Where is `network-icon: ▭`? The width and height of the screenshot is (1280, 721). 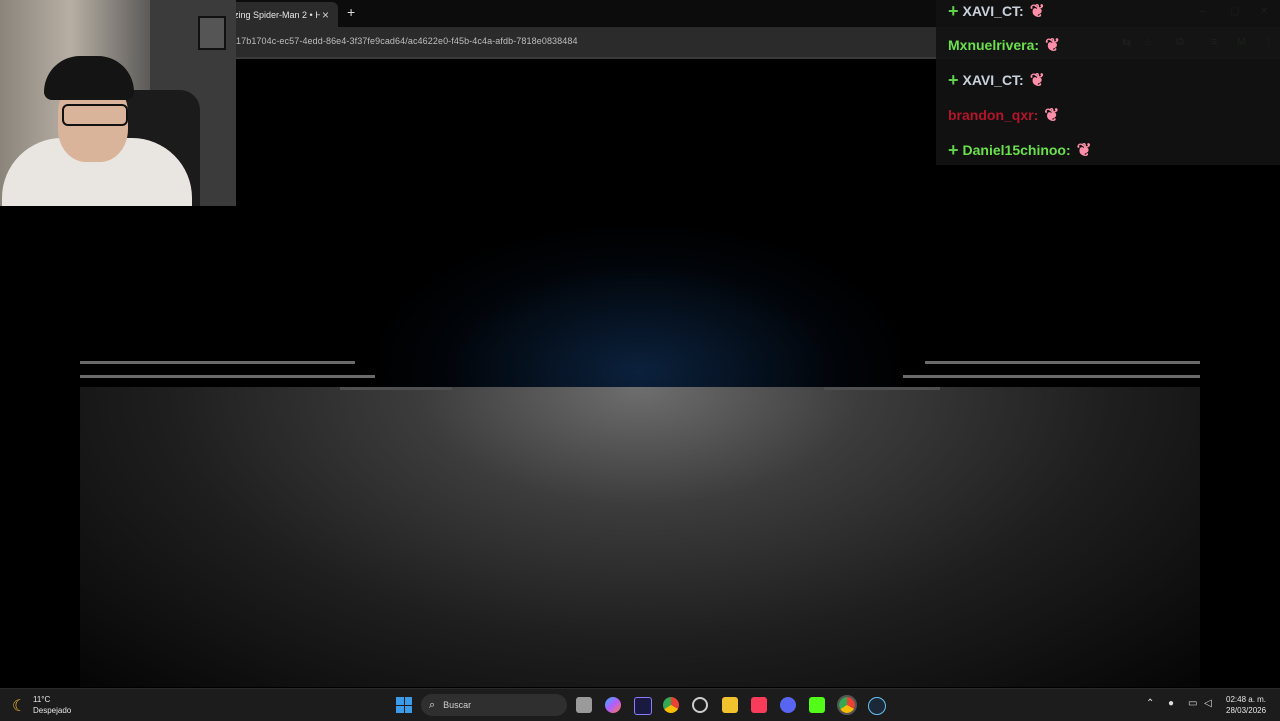 network-icon: ▭ is located at coordinates (1192, 703).